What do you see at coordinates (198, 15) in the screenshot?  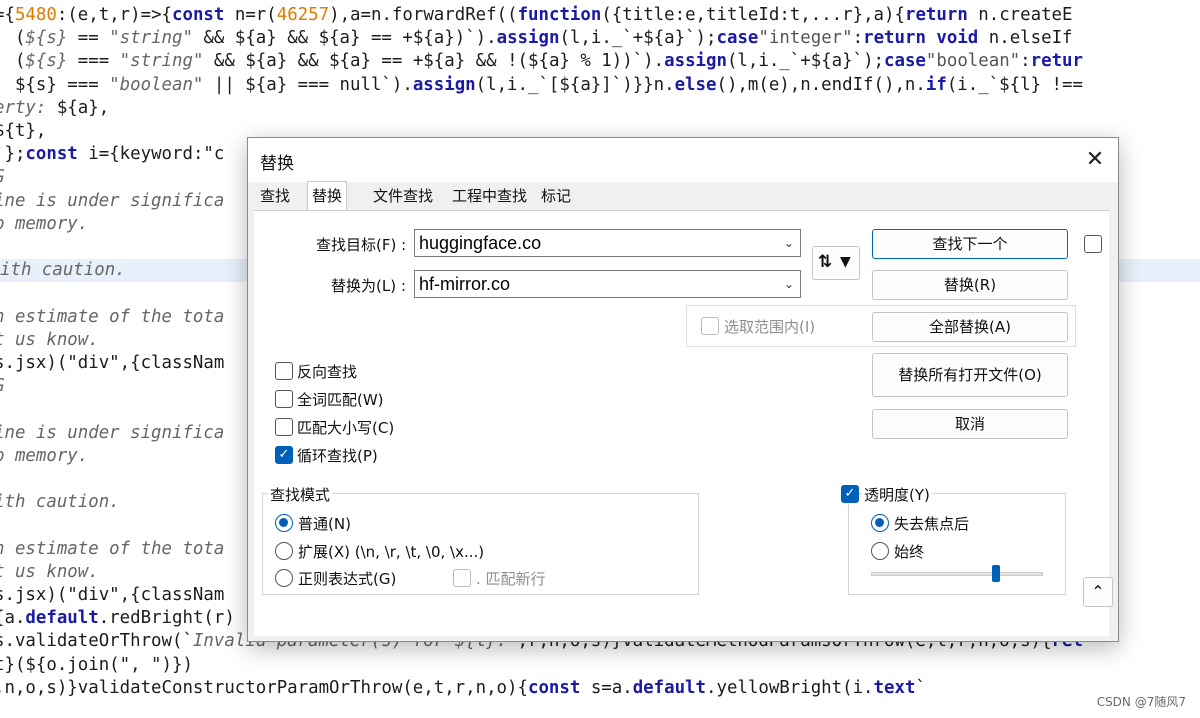 I see `code-token: const` at bounding box center [198, 15].